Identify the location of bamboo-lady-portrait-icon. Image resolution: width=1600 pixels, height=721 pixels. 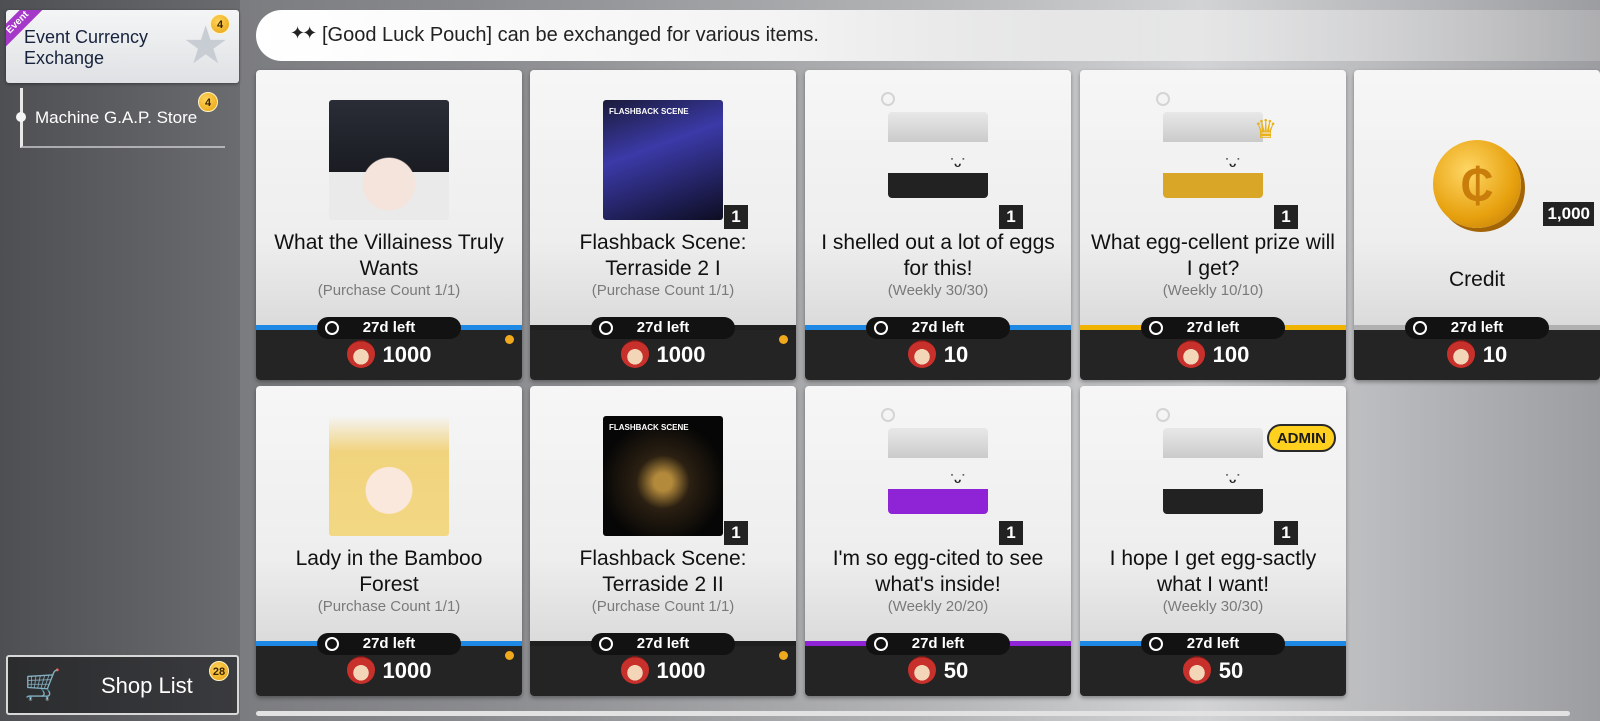
(389, 476).